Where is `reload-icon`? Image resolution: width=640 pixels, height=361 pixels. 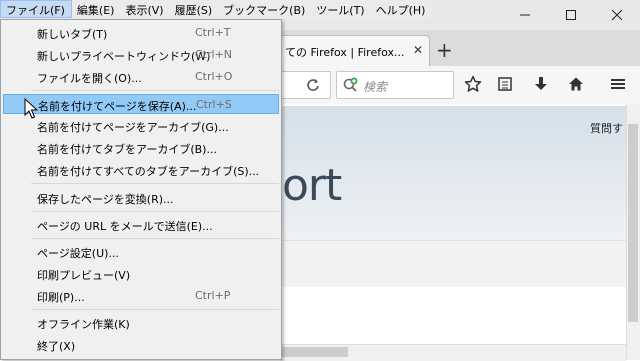
reload-icon is located at coordinates (313, 85).